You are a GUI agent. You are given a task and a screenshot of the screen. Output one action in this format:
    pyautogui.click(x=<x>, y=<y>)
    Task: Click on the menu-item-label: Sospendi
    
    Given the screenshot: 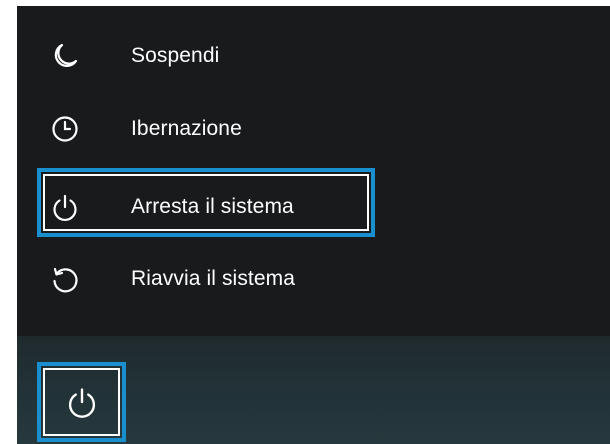 What is the action you would take?
    pyautogui.click(x=175, y=55)
    